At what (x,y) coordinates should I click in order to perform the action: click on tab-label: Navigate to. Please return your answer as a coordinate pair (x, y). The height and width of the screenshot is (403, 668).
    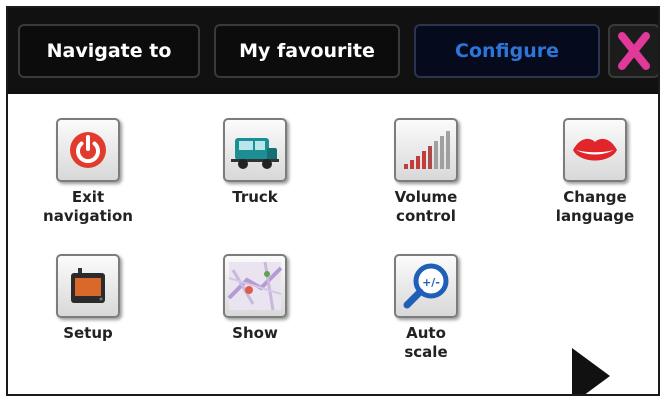
    Looking at the image, I should click on (109, 51).